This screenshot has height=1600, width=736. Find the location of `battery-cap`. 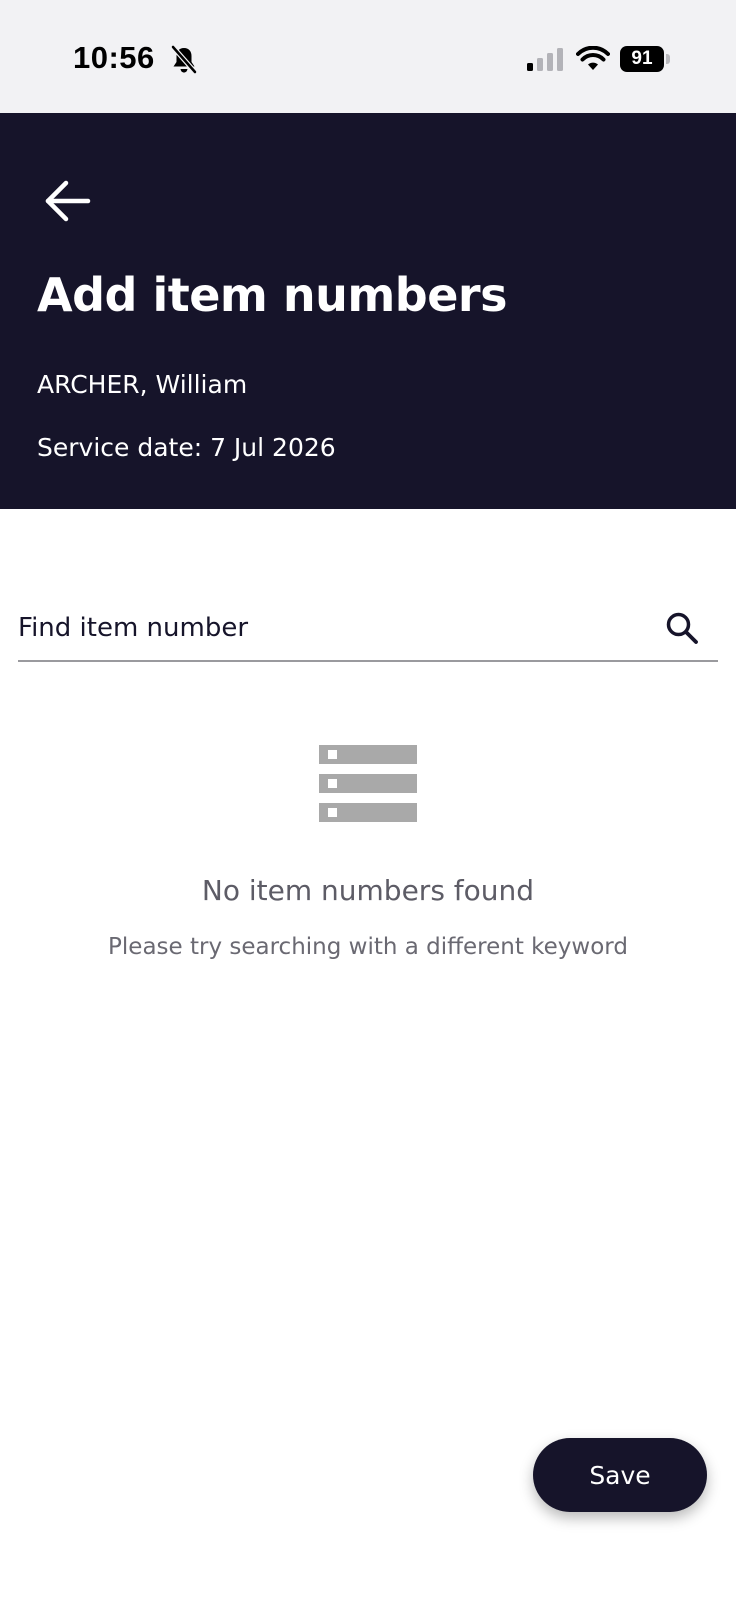

battery-cap is located at coordinates (668, 59).